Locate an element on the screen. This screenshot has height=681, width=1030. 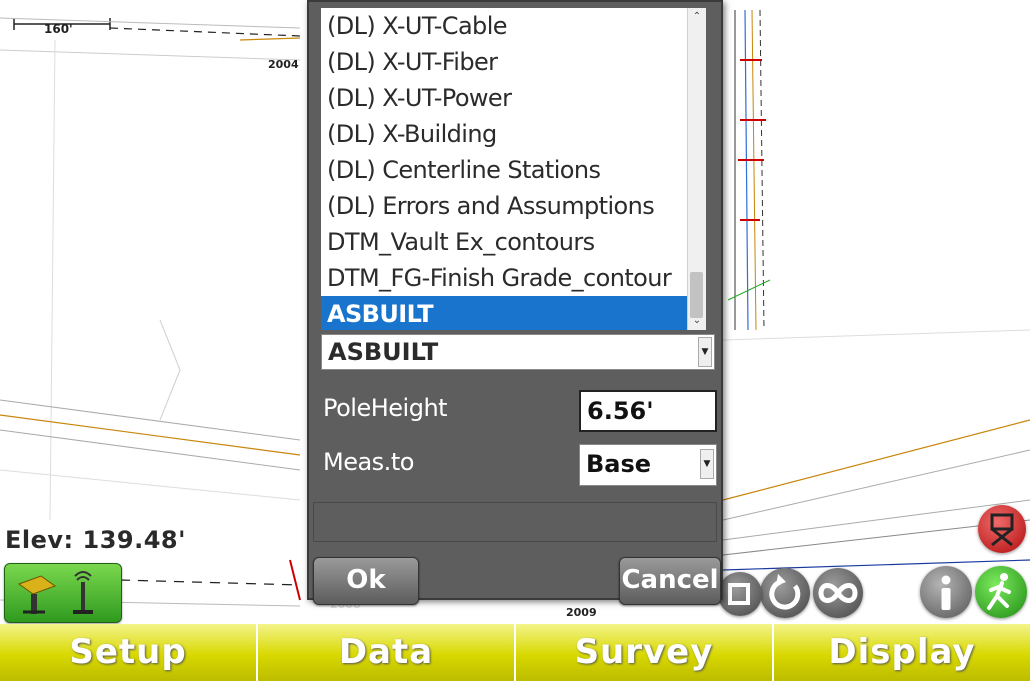
pole-height-input: 6.56' is located at coordinates (648, 411).